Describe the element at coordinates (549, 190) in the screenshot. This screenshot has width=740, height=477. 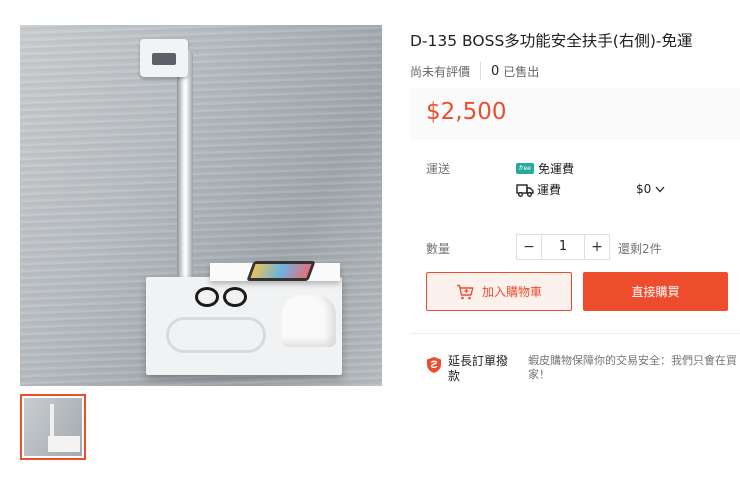
I see `shipping-fee-label: 運費` at that location.